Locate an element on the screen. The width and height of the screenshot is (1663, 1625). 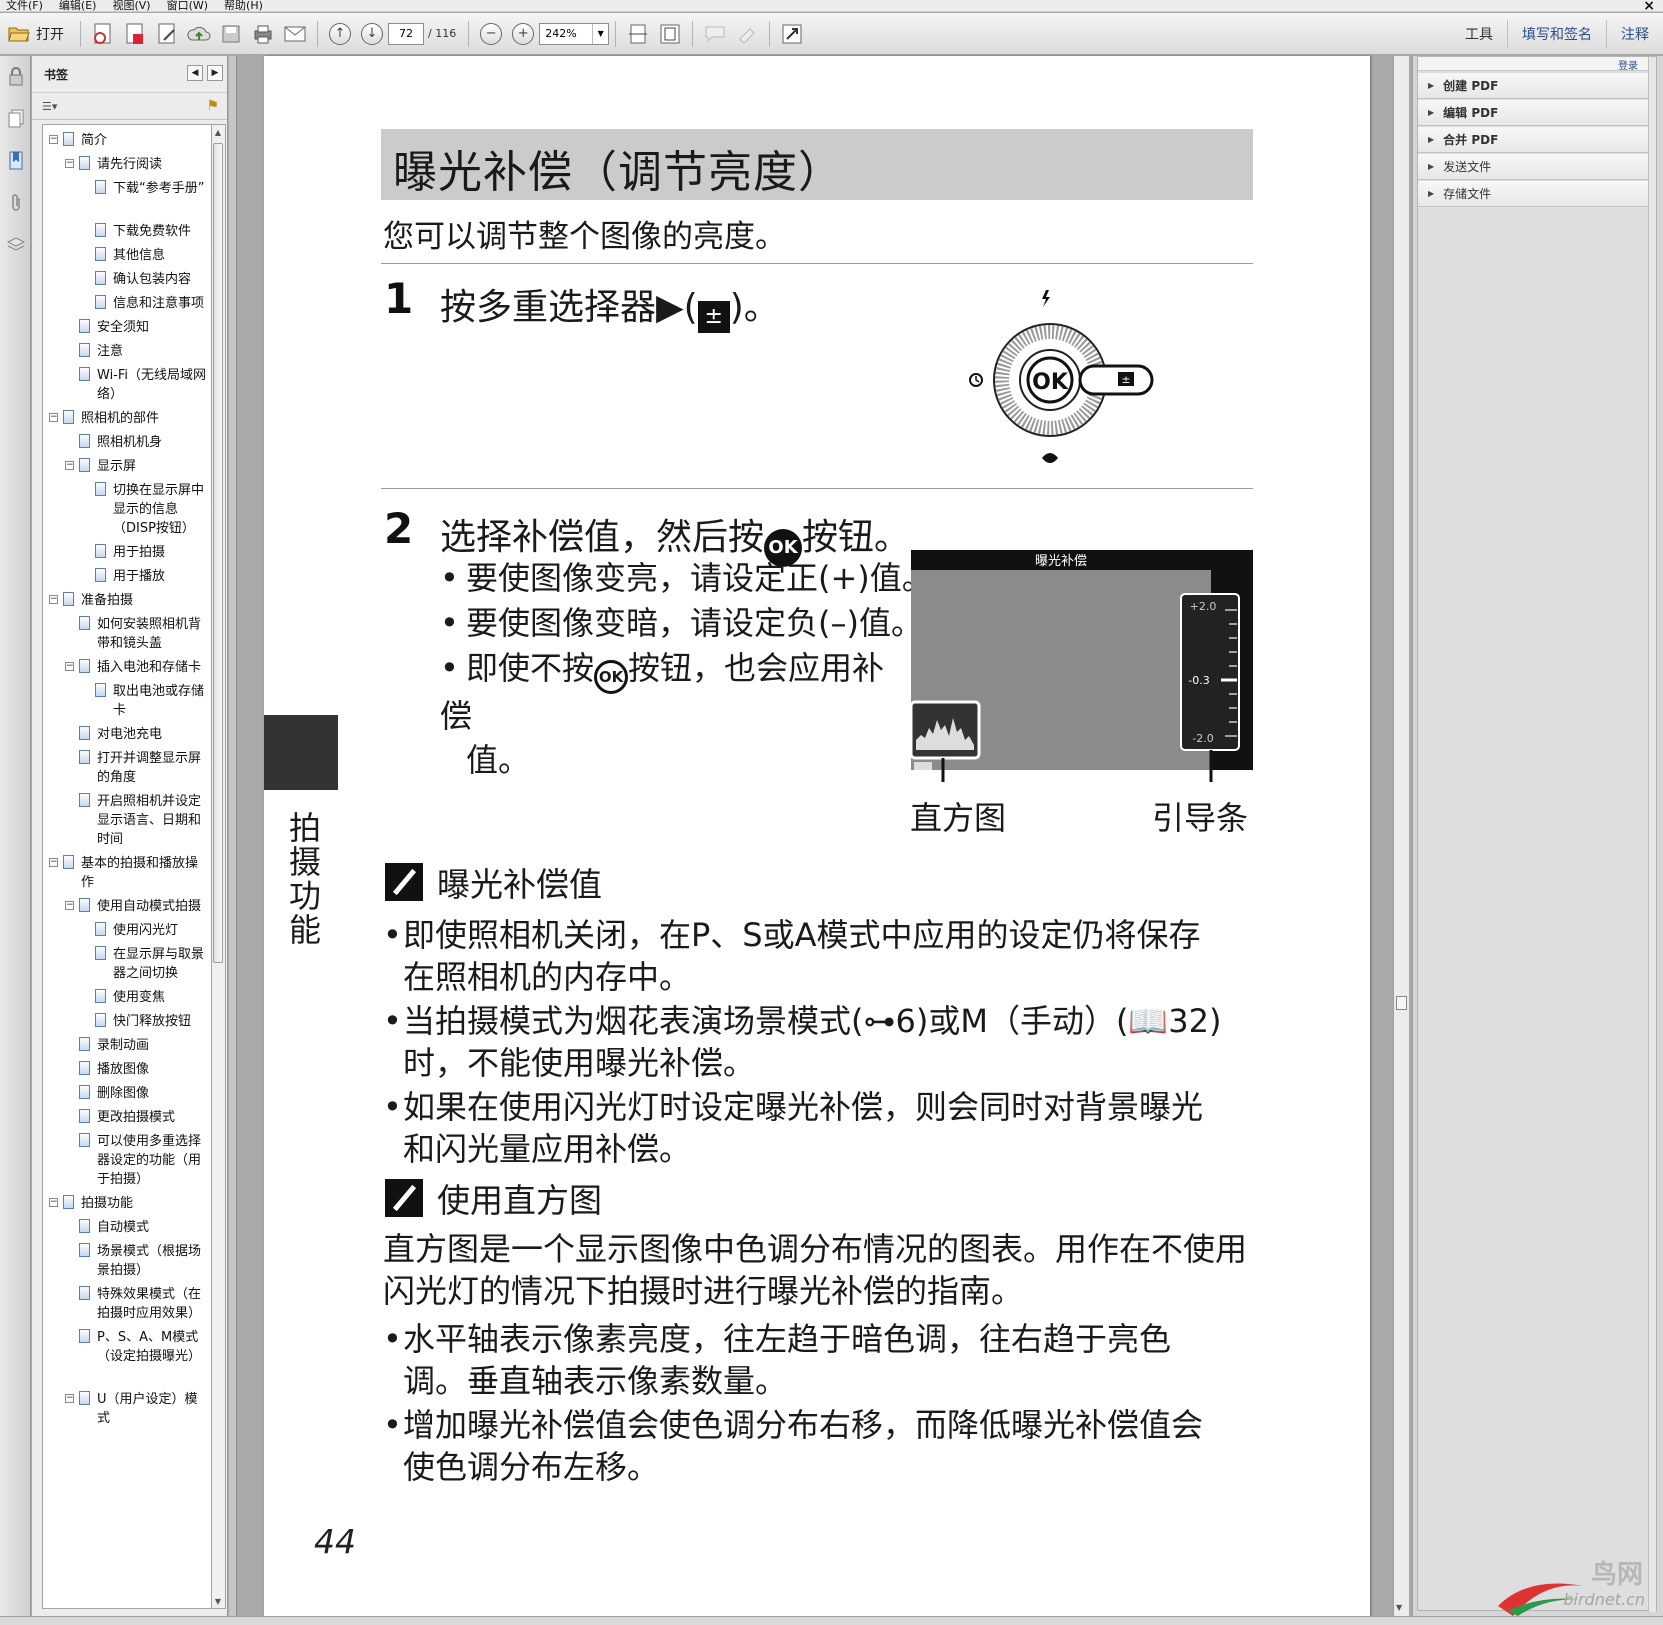
create-pdf-icon is located at coordinates (103, 34).